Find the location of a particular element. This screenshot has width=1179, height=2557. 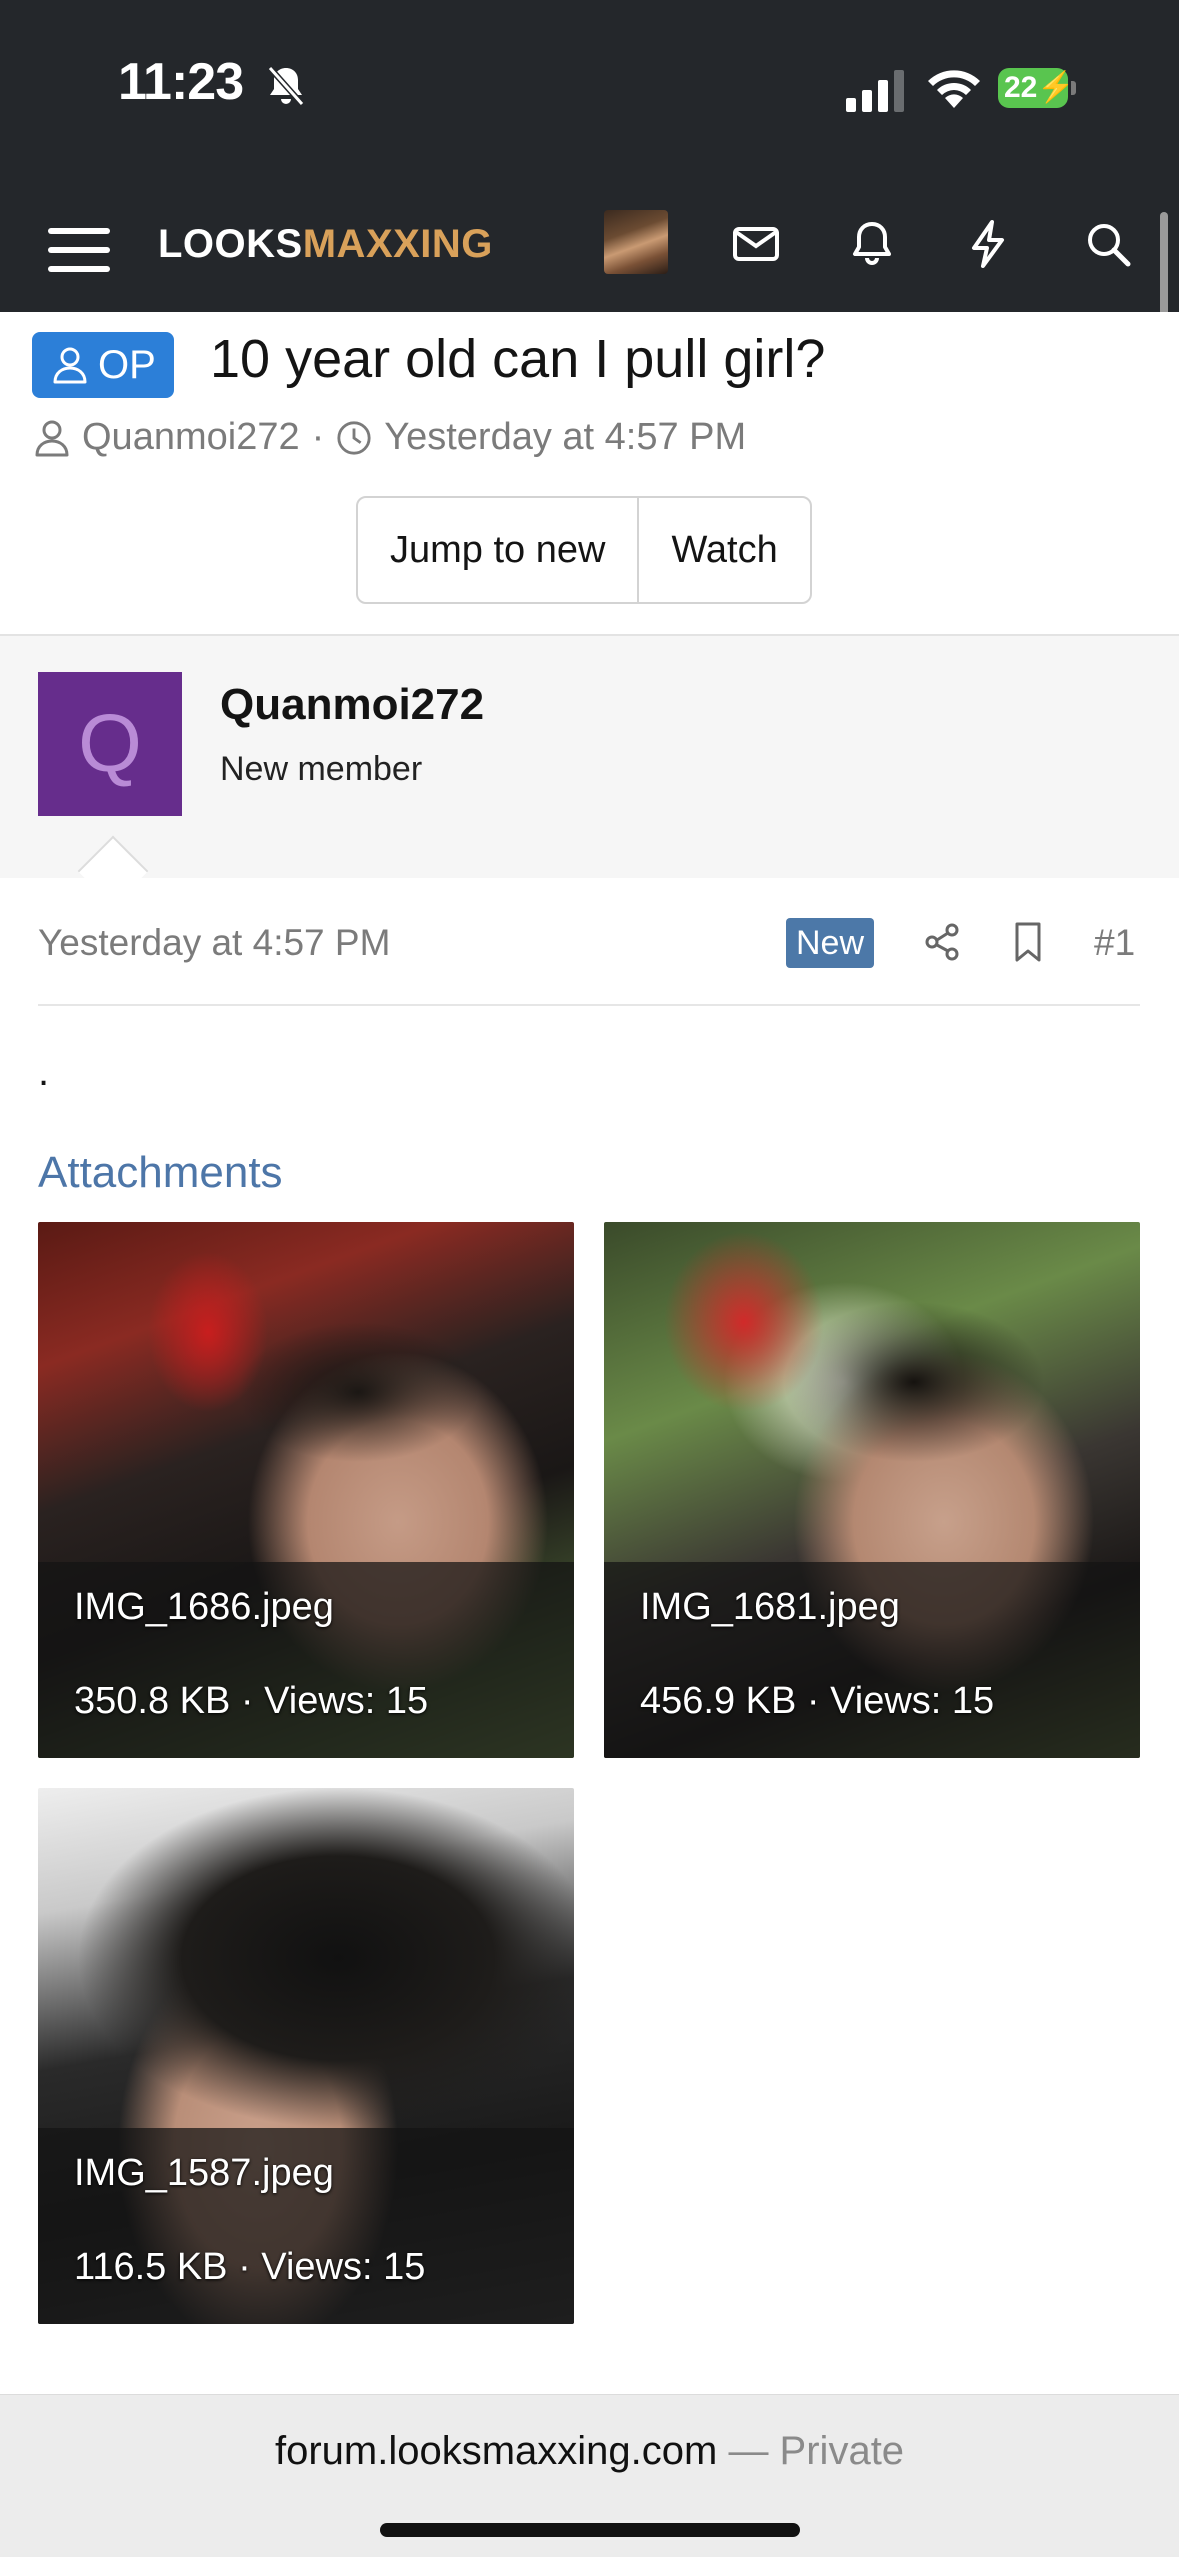

cellular-signal-icon is located at coordinates (875, 91).